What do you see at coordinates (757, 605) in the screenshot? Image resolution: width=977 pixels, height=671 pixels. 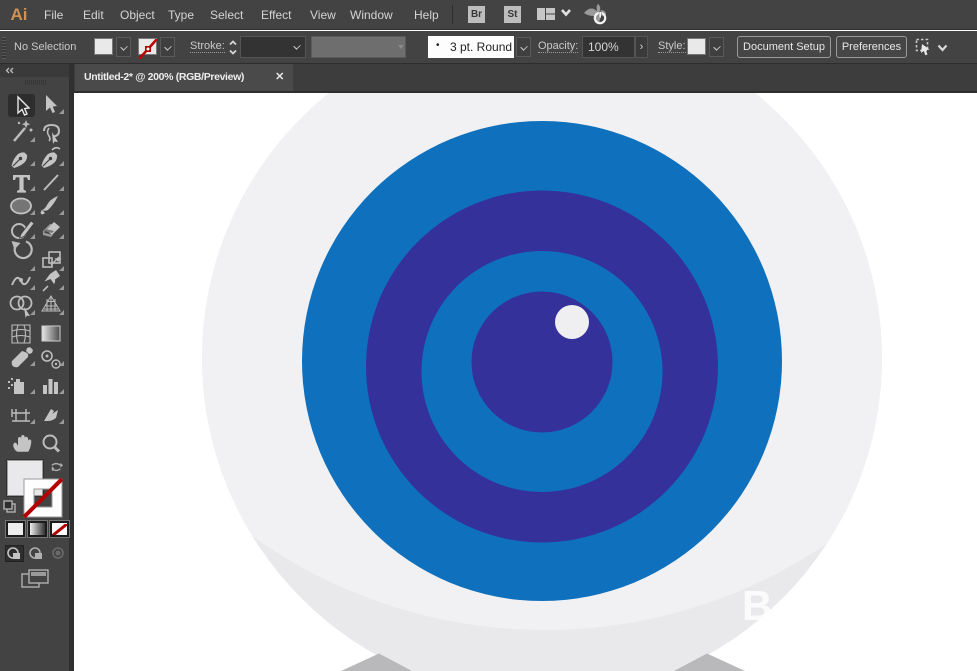 I see `svg-text: B` at bounding box center [757, 605].